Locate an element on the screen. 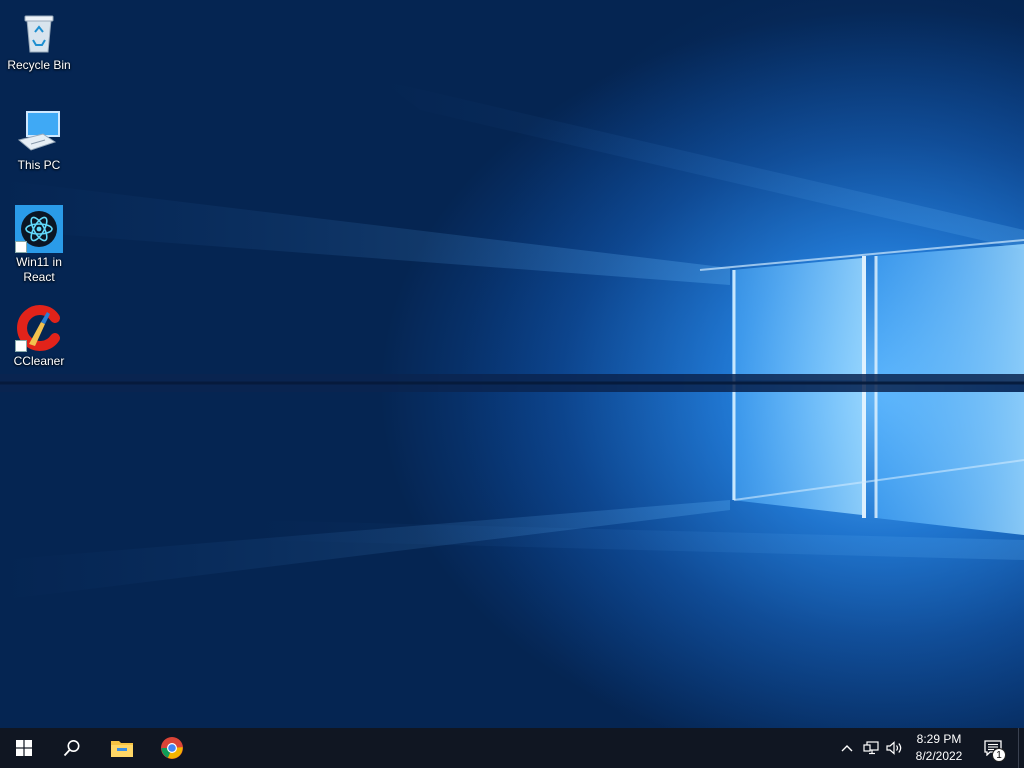 The width and height of the screenshot is (1024, 768). show-desktop-button is located at coordinates (1021, 748).